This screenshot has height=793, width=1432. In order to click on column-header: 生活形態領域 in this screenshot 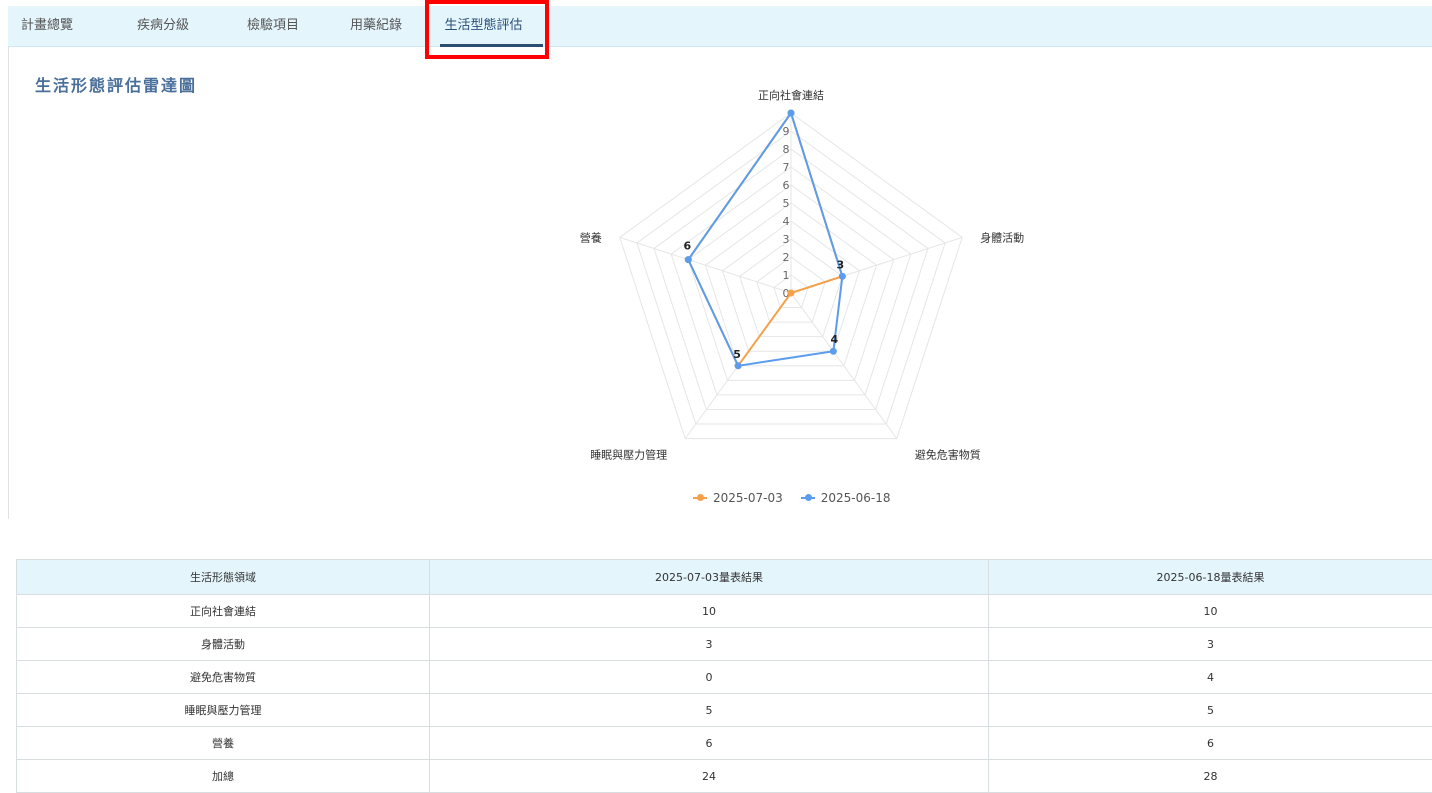, I will do `click(223, 577)`.